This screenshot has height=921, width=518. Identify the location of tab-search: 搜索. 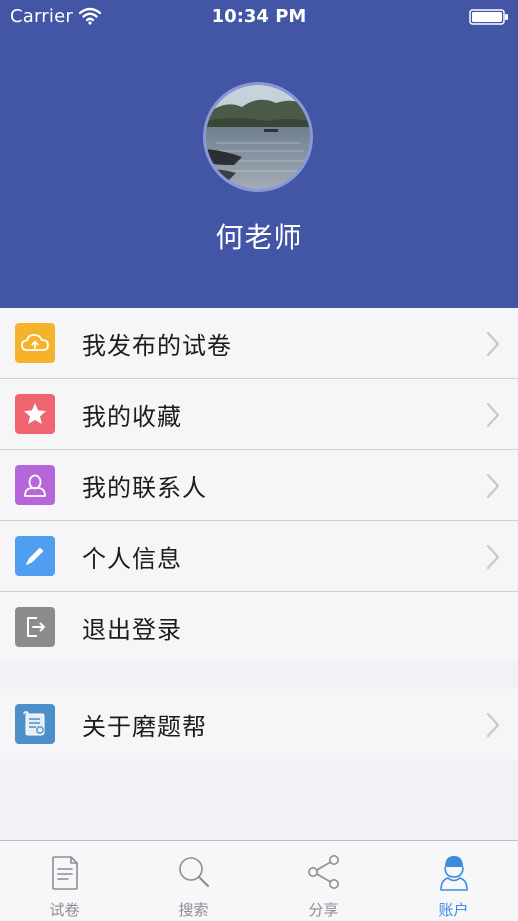
(193, 881).